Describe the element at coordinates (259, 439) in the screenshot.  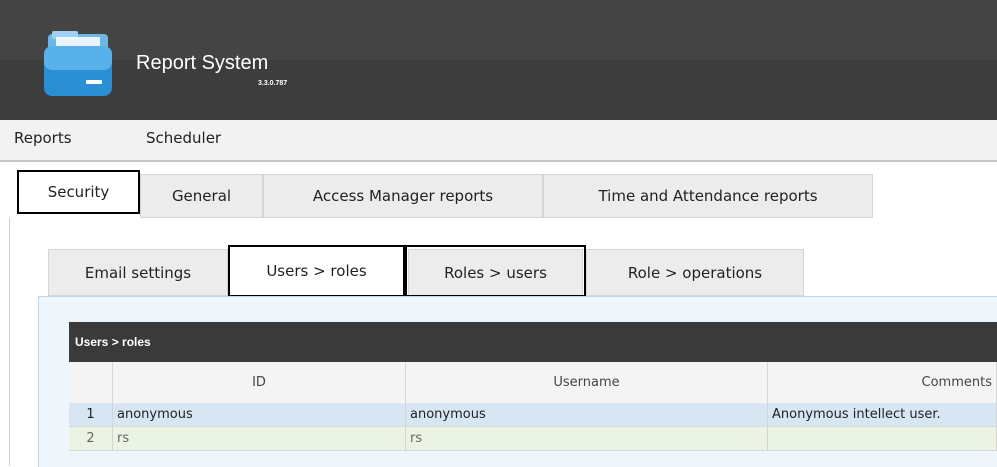
I see `cell-id: rs` at that location.